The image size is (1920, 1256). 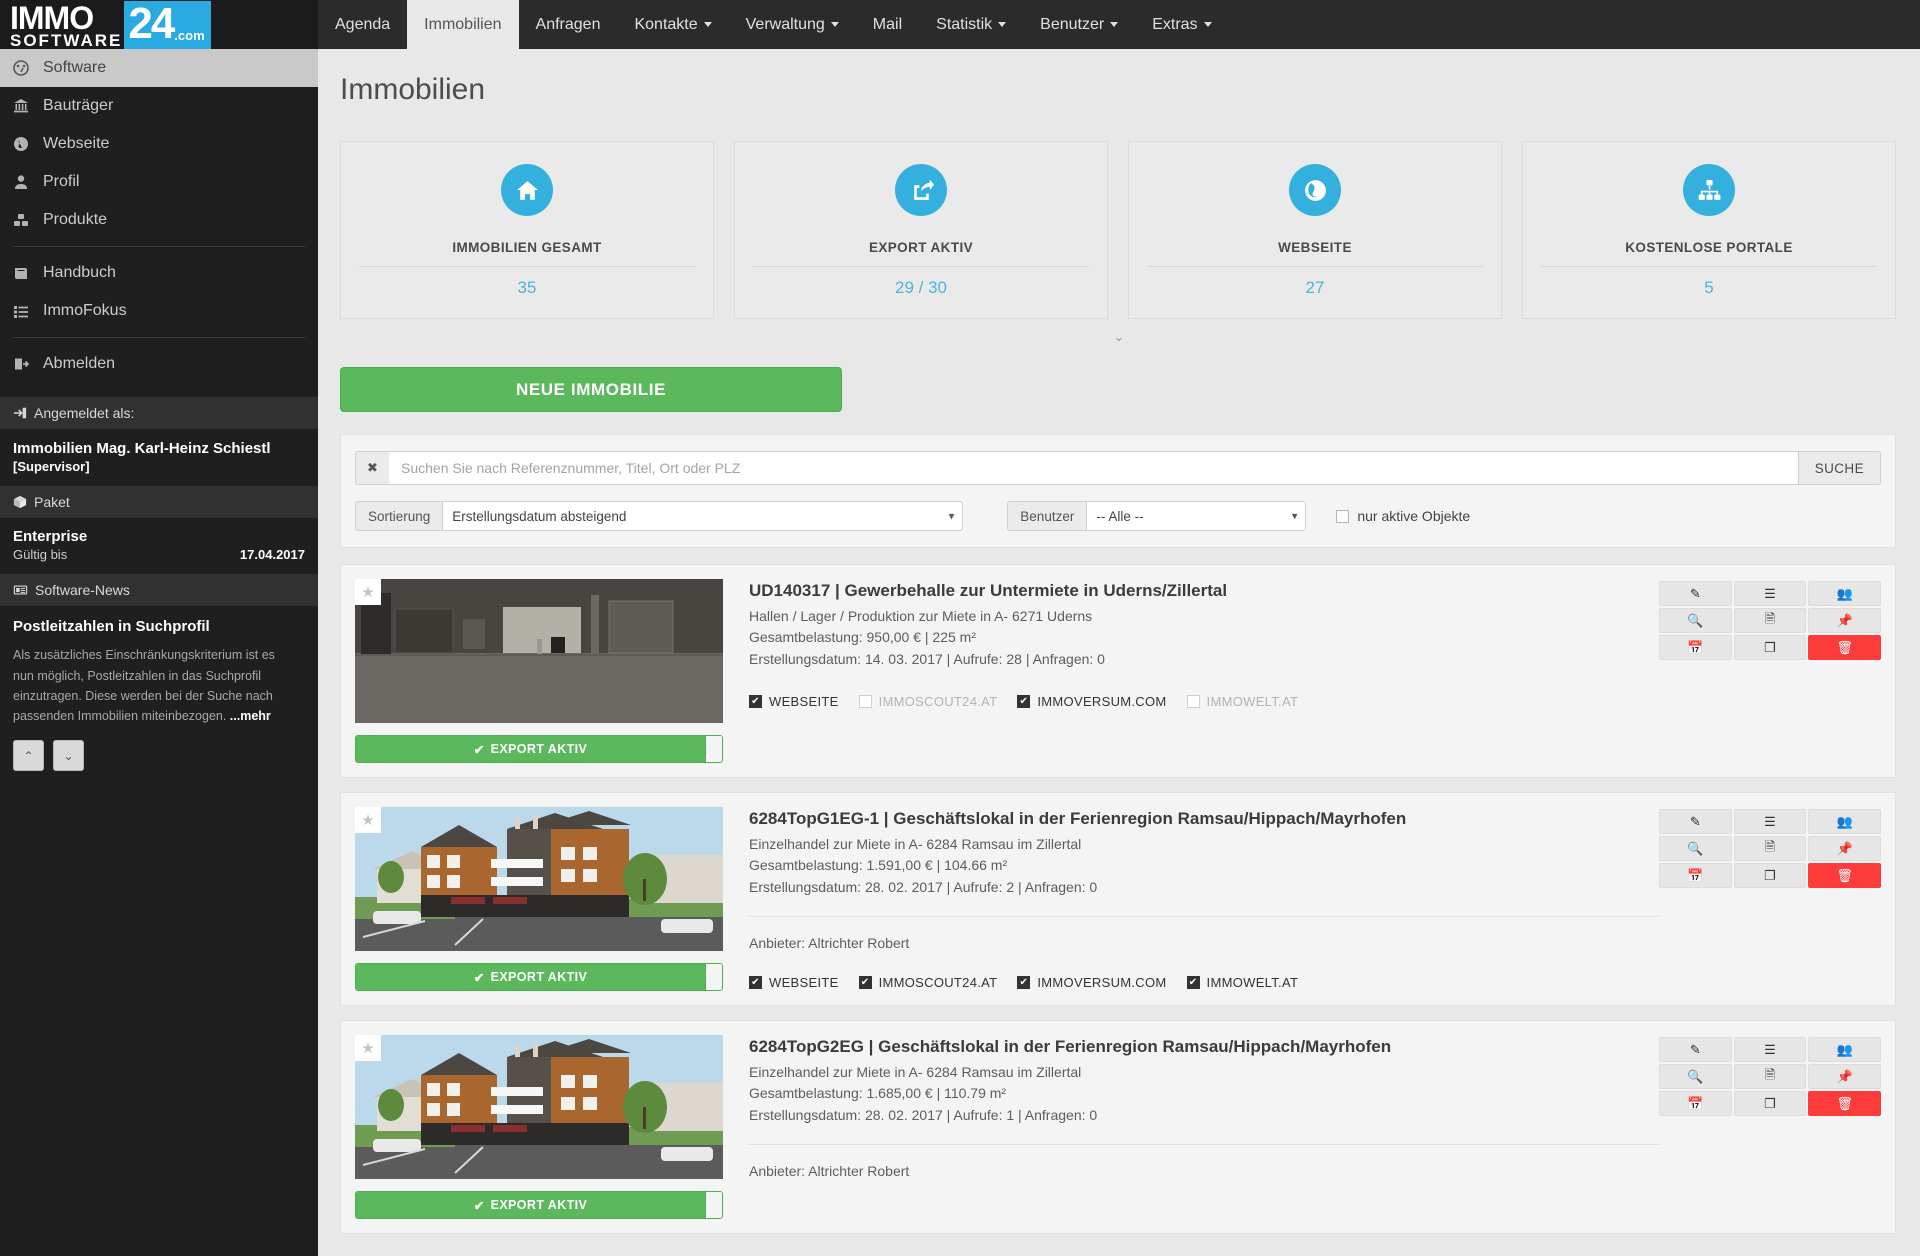 I want to click on nav-item-kontakte: Kontakte, so click(x=672, y=24).